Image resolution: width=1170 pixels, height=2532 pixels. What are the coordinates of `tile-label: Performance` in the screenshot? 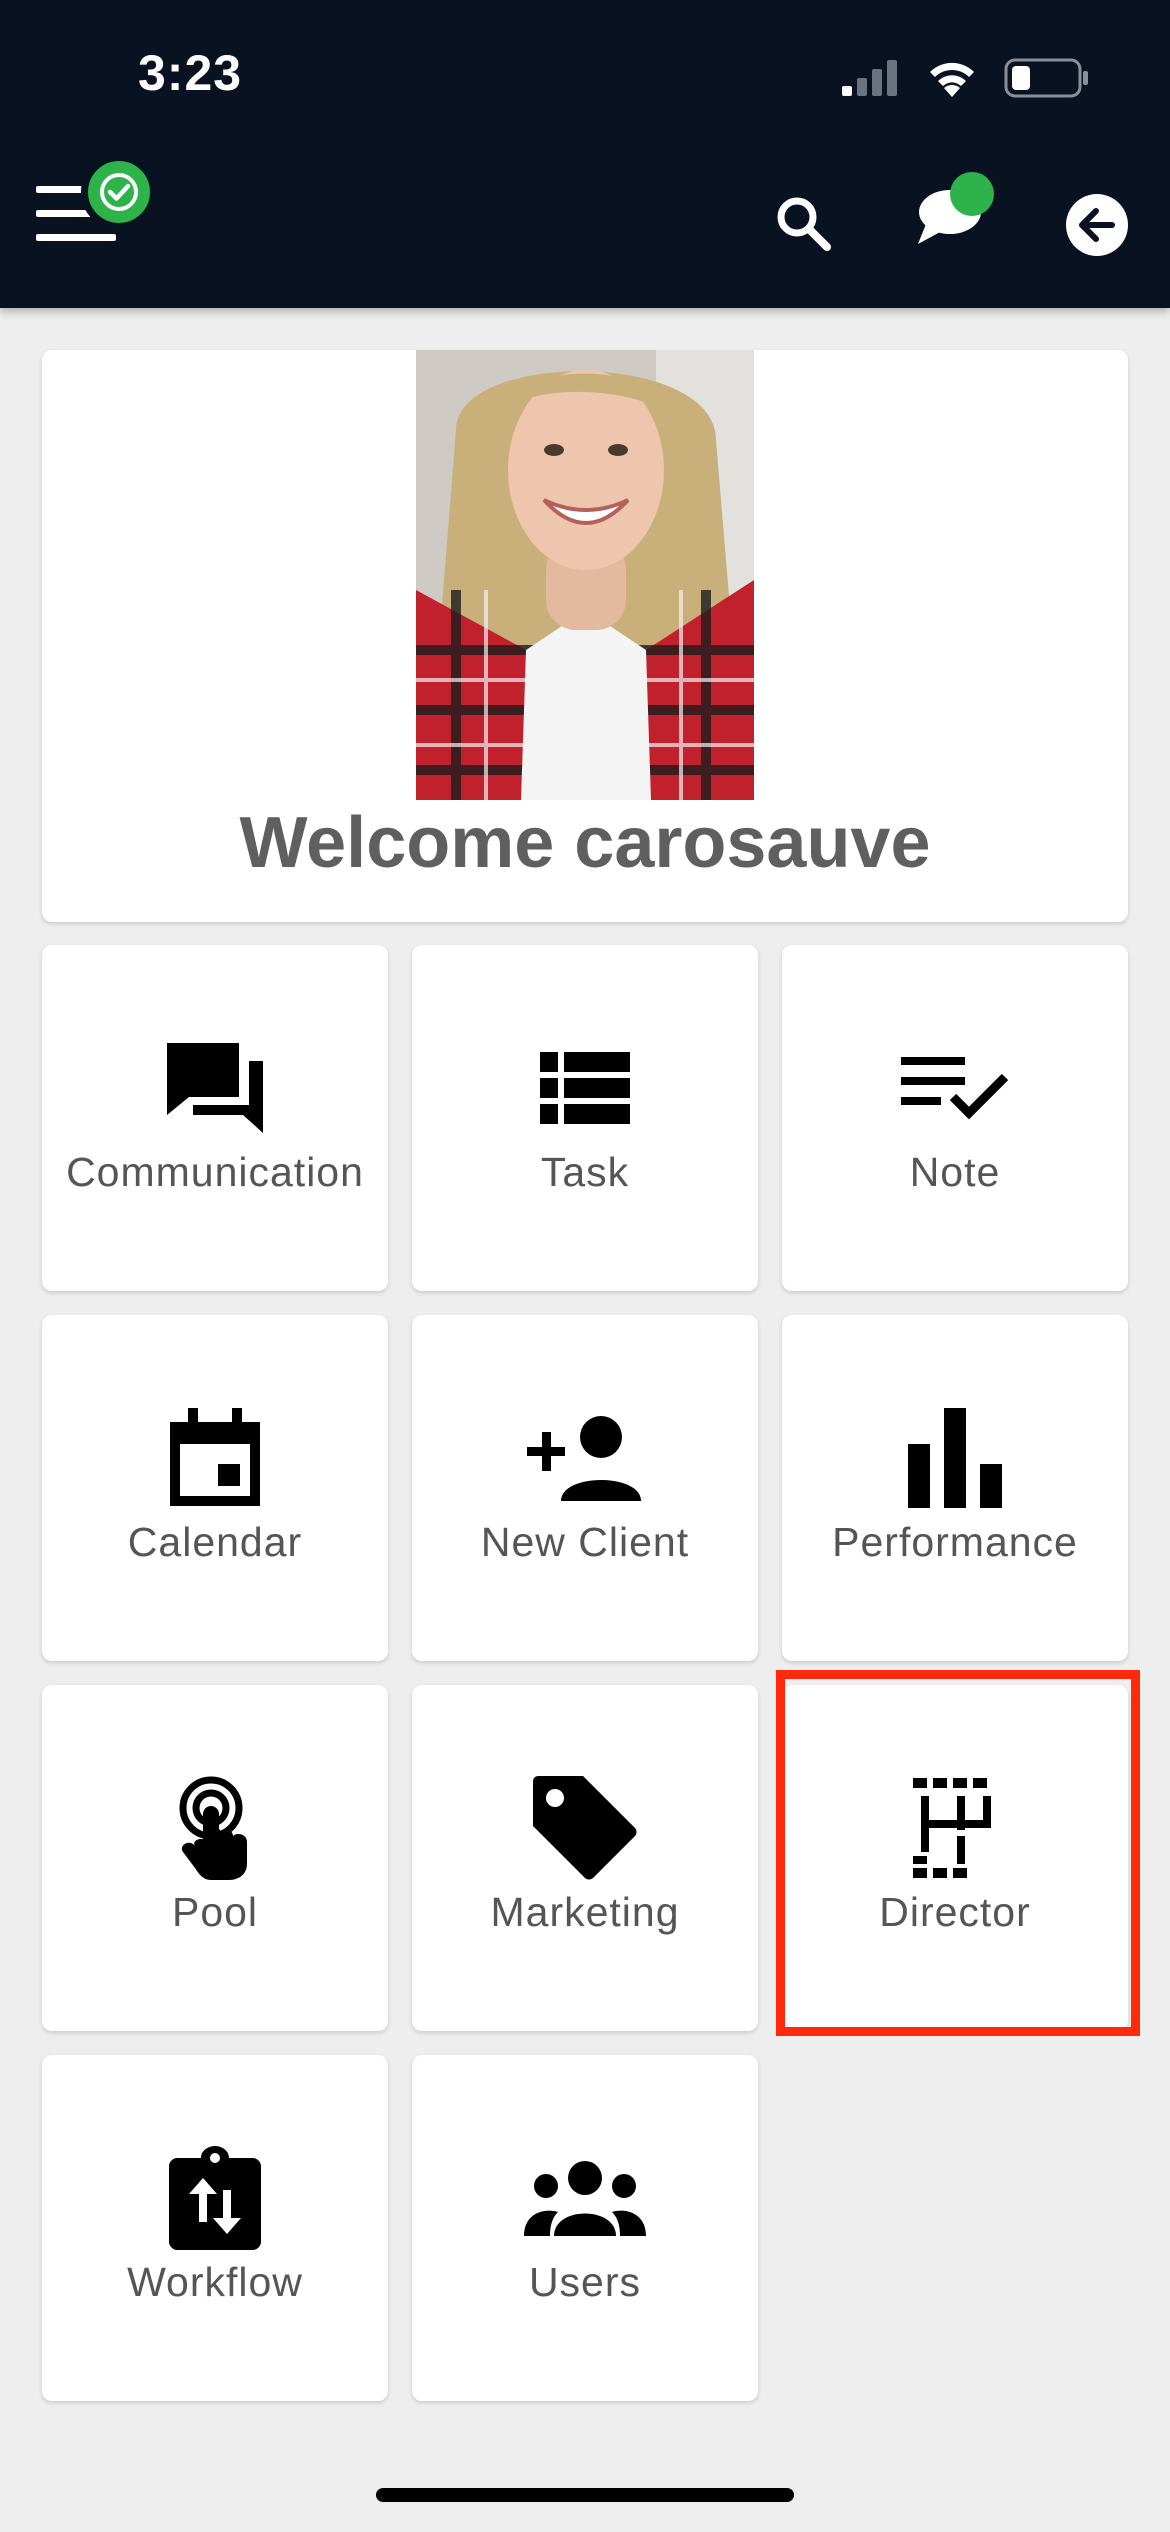 It's located at (955, 1542).